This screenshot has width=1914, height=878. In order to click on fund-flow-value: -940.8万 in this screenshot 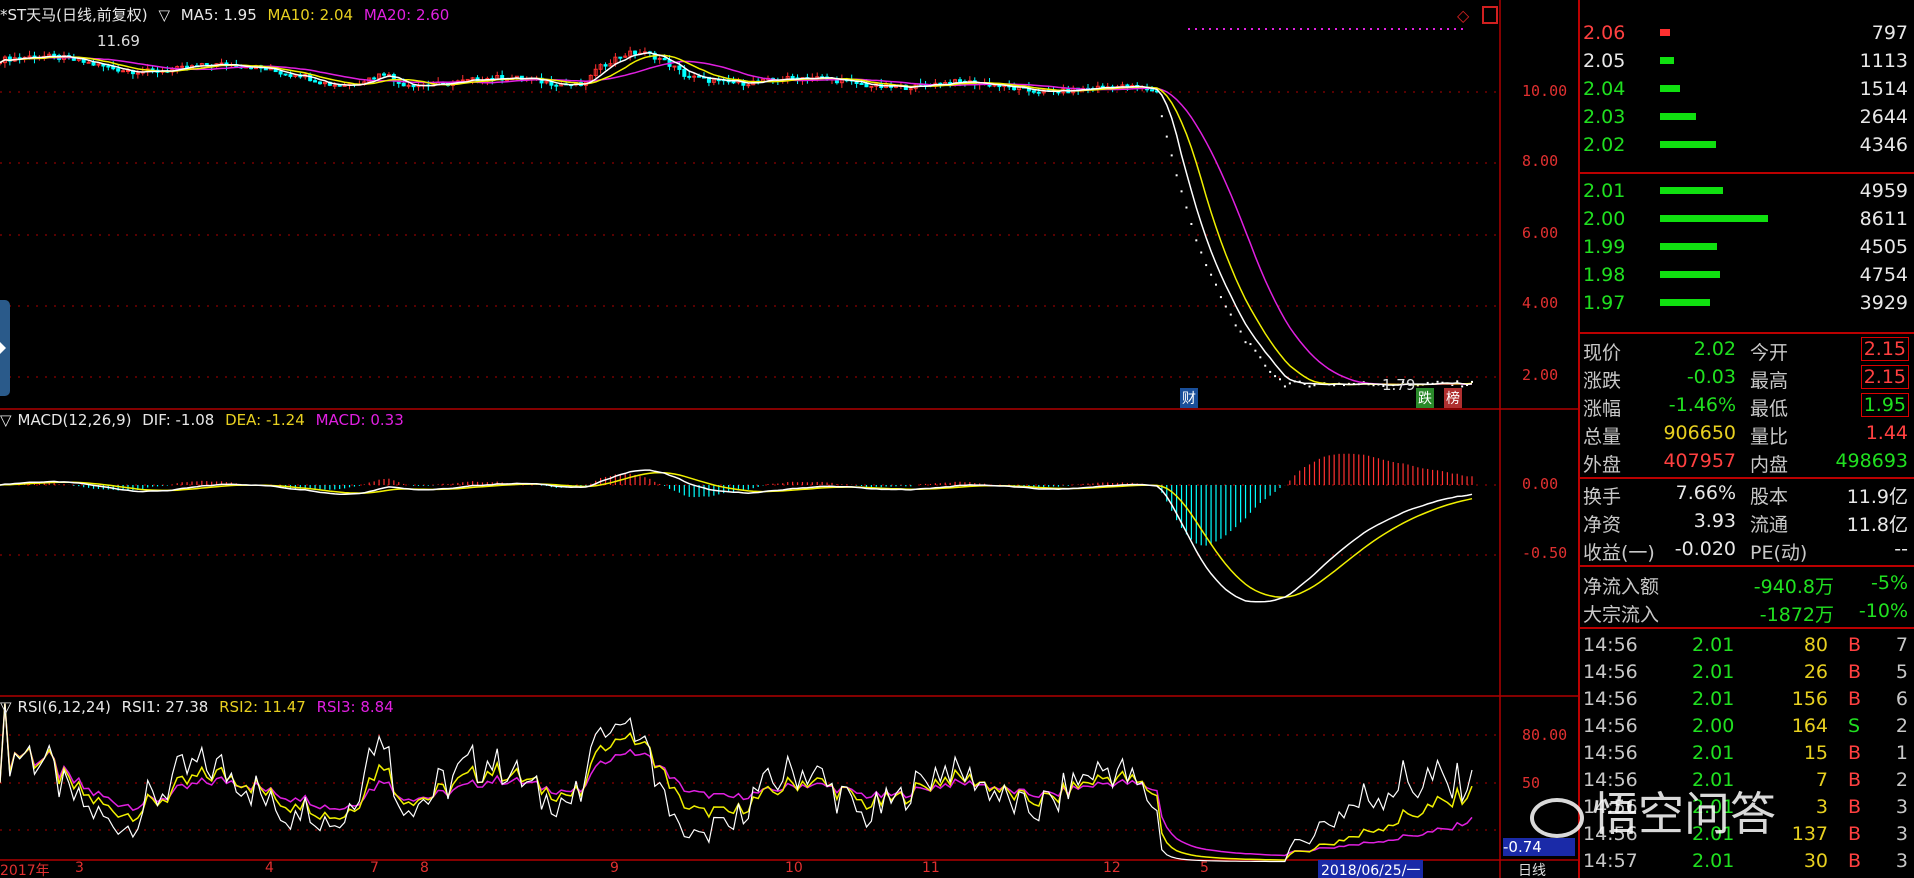, I will do `click(1793, 587)`.